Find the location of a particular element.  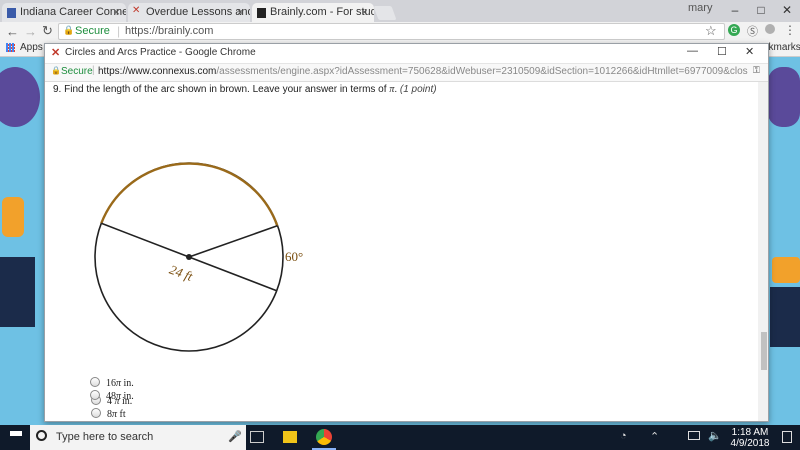

new-tab-button is located at coordinates (385, 13).